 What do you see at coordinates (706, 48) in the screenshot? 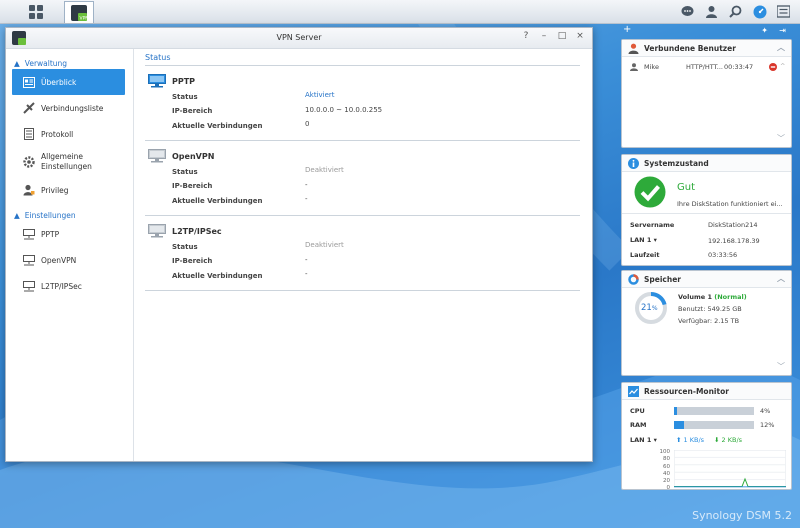
I see `widget-header: Verbundene Benutzer ︿` at bounding box center [706, 48].